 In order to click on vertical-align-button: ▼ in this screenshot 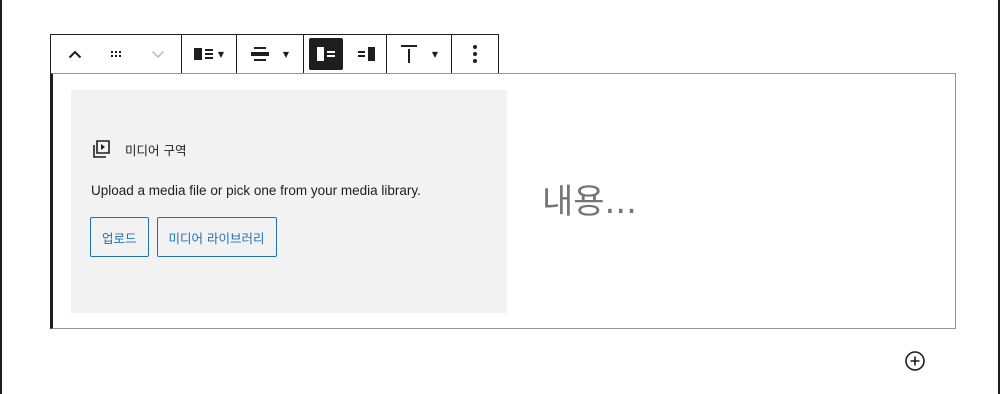, I will do `click(419, 54)`.